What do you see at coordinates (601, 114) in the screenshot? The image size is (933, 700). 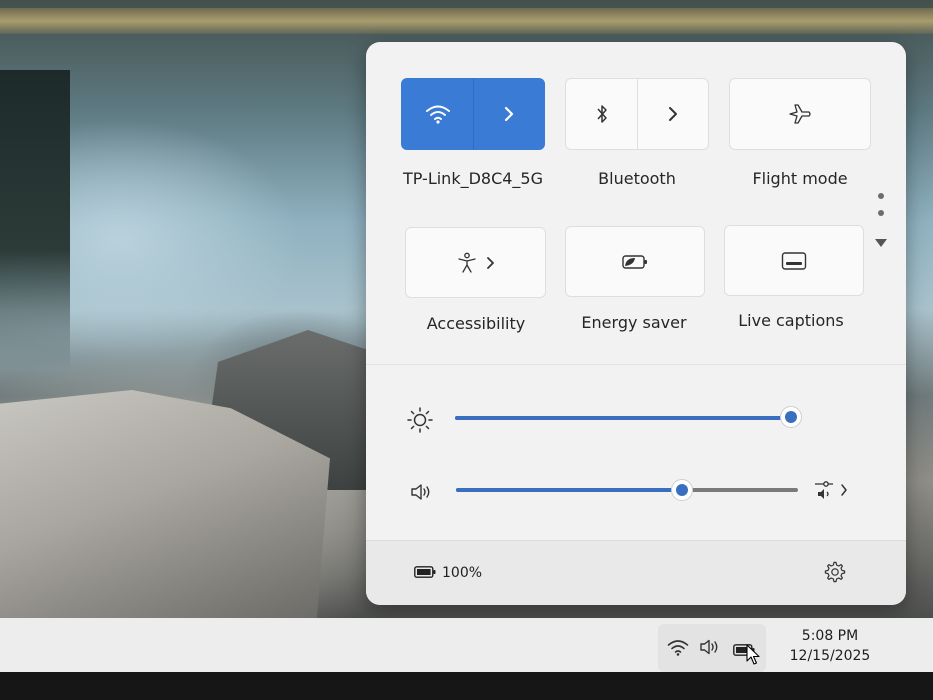 I see `bluetooth-icon` at bounding box center [601, 114].